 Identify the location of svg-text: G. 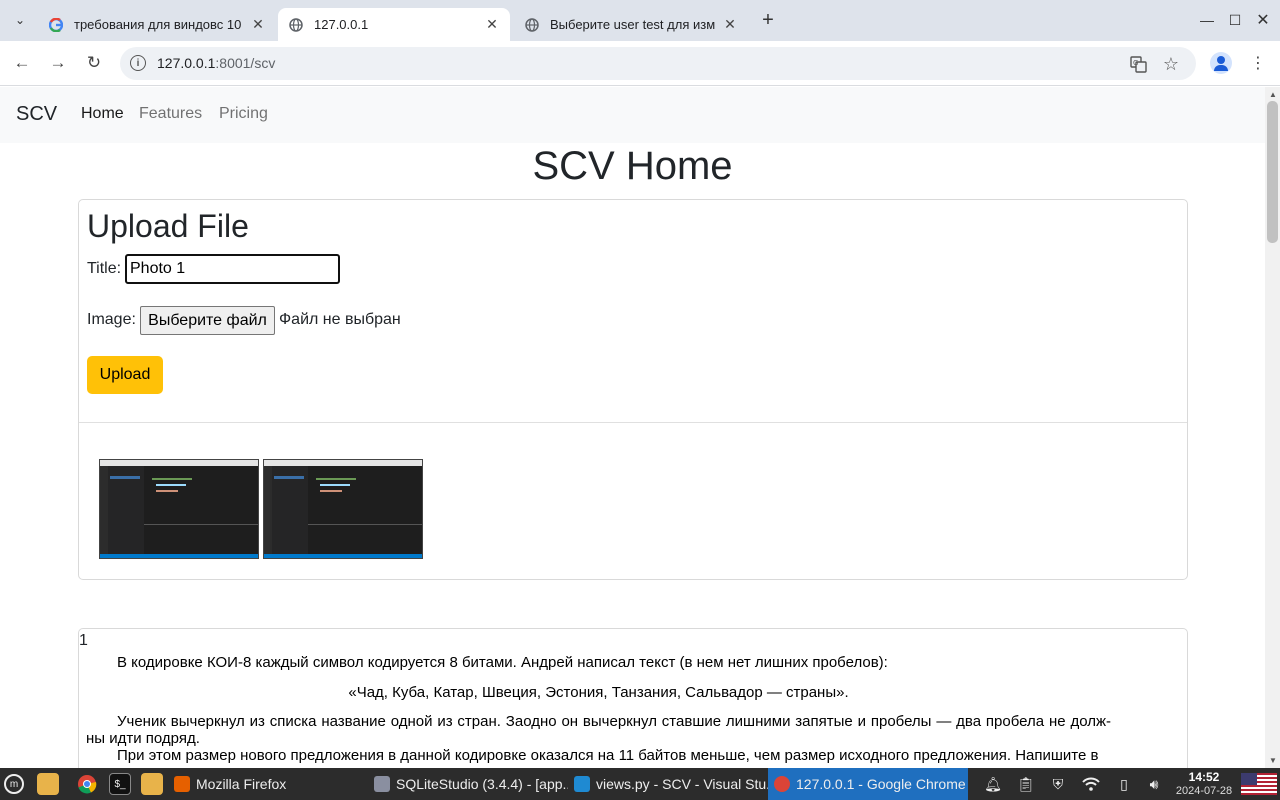
(1135, 63).